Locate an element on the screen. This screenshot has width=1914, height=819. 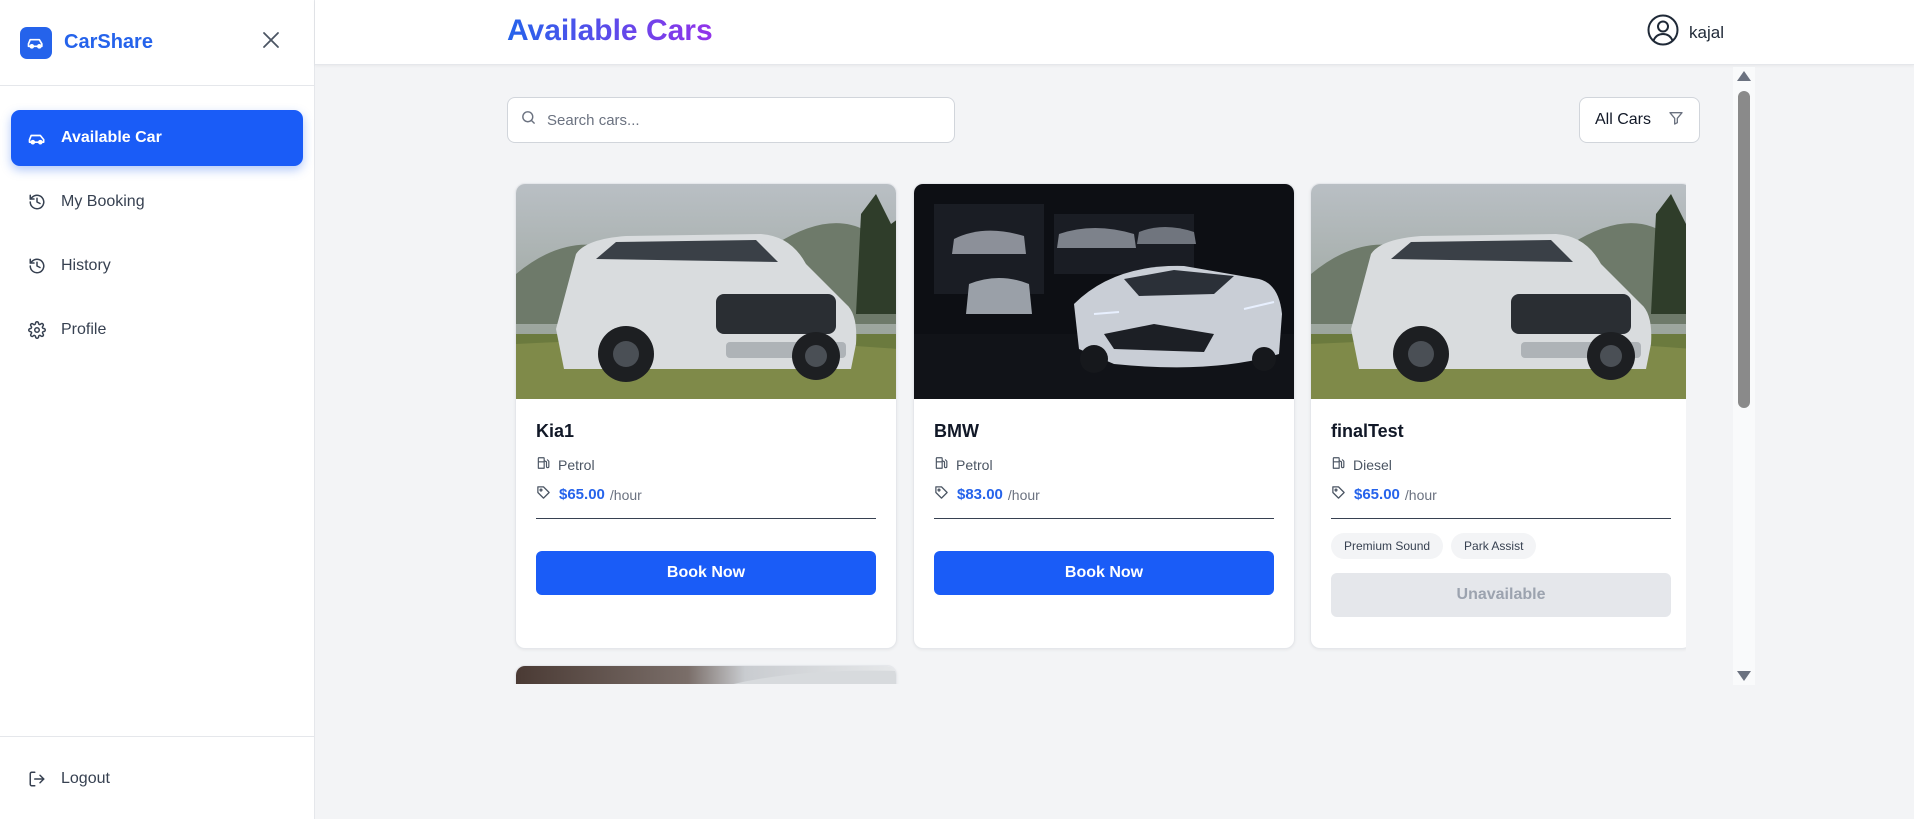
sidebar-item-label: History is located at coordinates (86, 265).